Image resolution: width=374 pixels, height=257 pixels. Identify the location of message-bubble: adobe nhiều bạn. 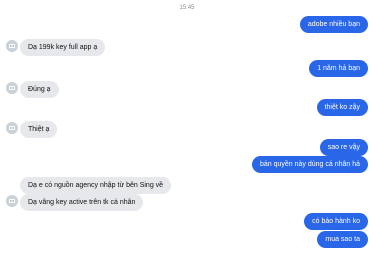
(333, 24).